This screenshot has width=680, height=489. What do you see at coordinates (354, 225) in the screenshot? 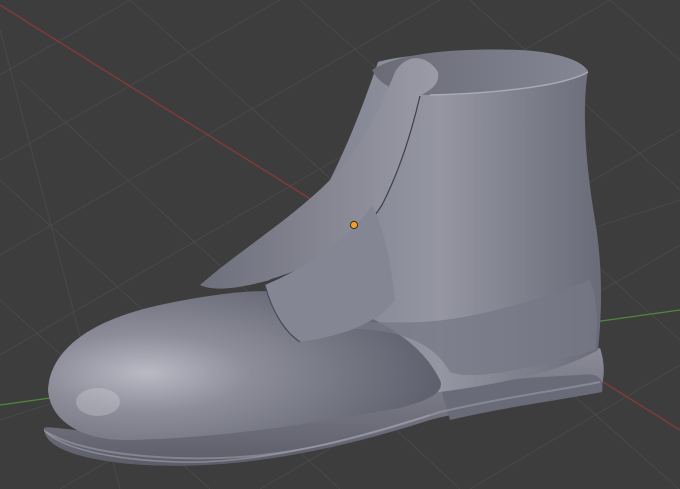
I see `origin-marker` at bounding box center [354, 225].